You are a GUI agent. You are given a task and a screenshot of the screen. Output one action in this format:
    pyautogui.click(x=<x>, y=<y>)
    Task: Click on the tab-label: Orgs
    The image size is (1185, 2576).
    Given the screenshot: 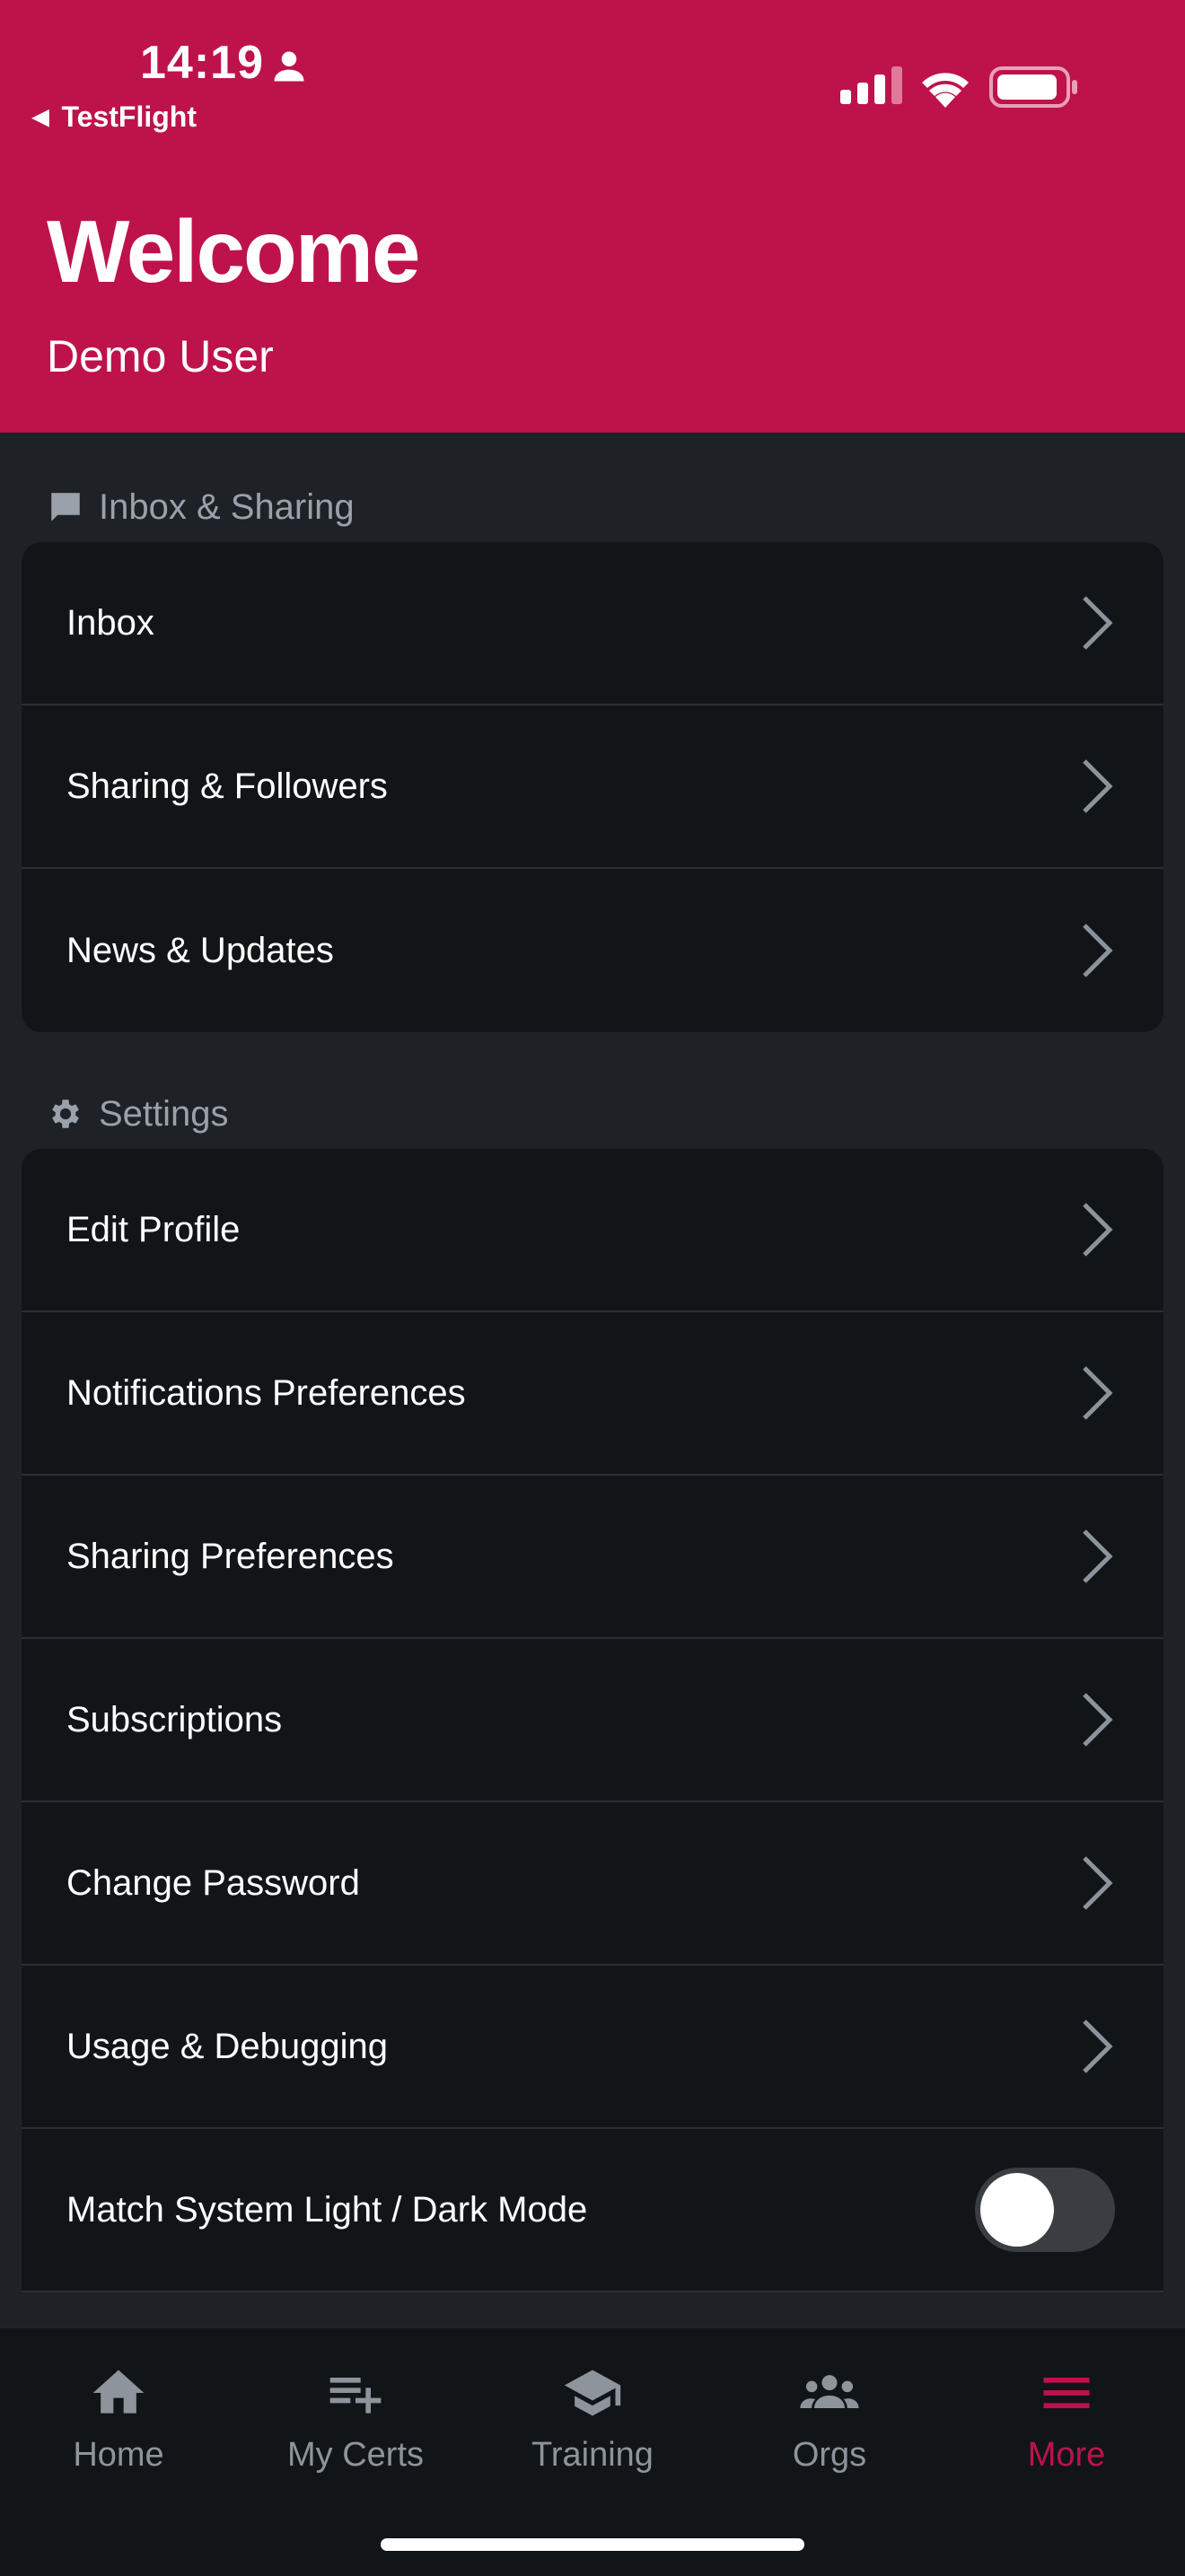 What is the action you would take?
    pyautogui.click(x=829, y=2455)
    